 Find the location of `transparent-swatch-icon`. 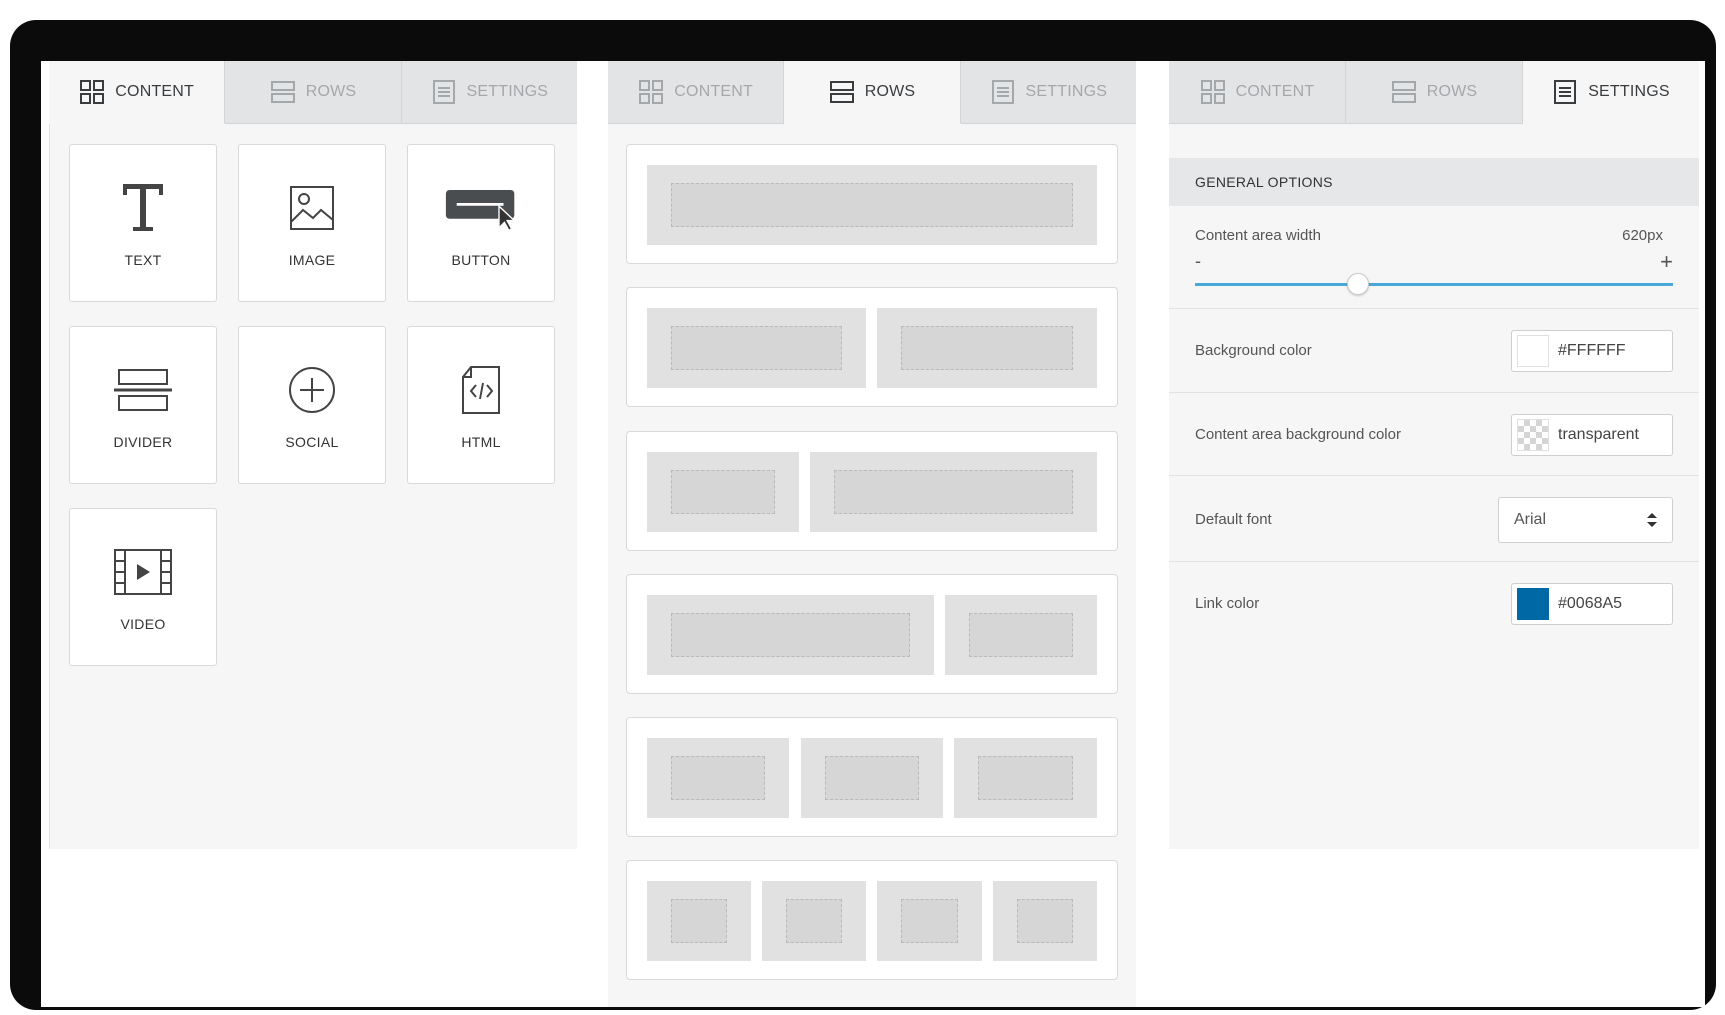

transparent-swatch-icon is located at coordinates (1533, 435).